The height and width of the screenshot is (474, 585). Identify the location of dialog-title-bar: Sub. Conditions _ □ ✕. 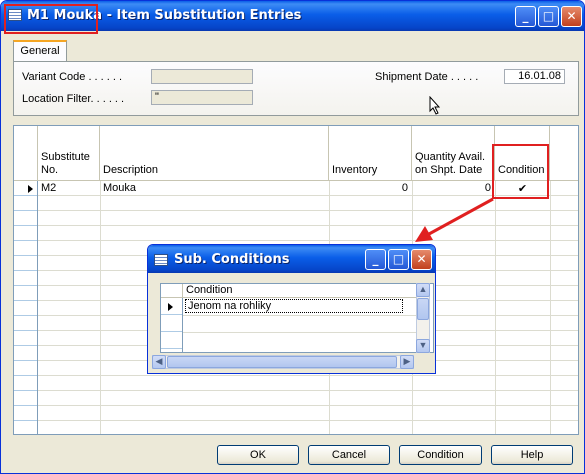
(291, 259).